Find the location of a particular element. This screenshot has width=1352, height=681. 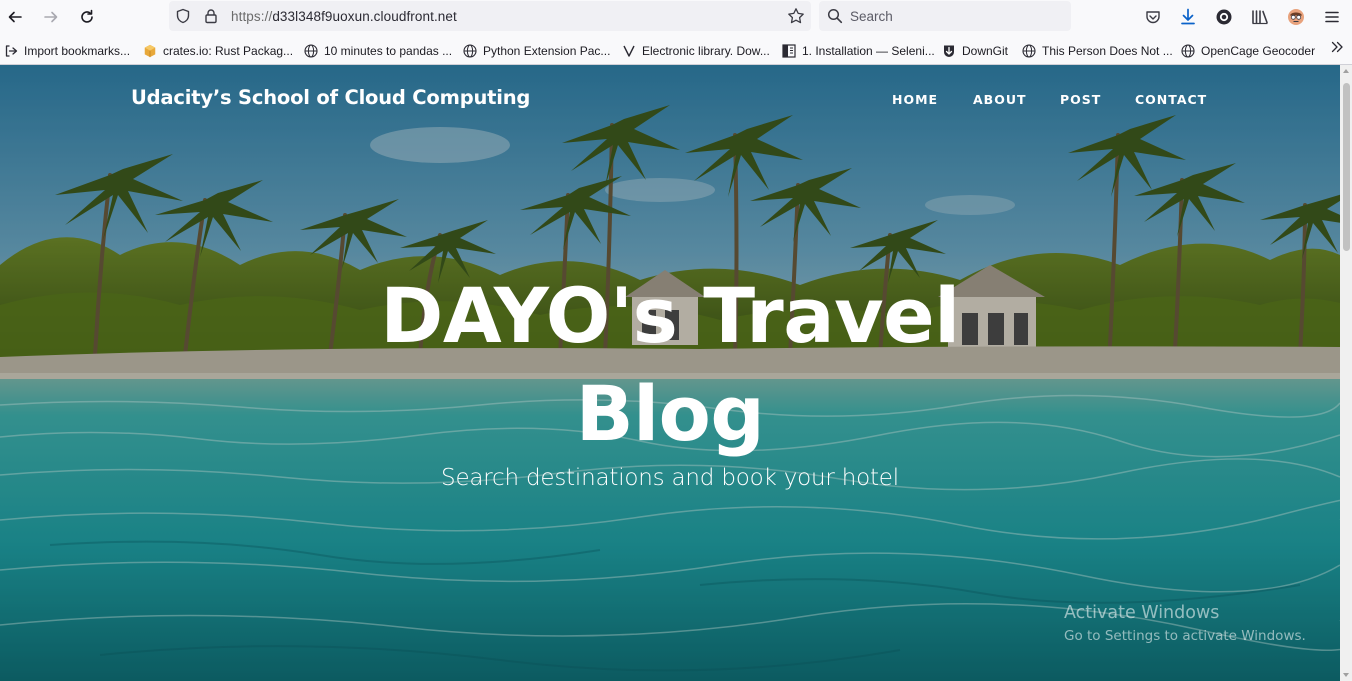

more-bookmarks-button is located at coordinates (1337, 49).